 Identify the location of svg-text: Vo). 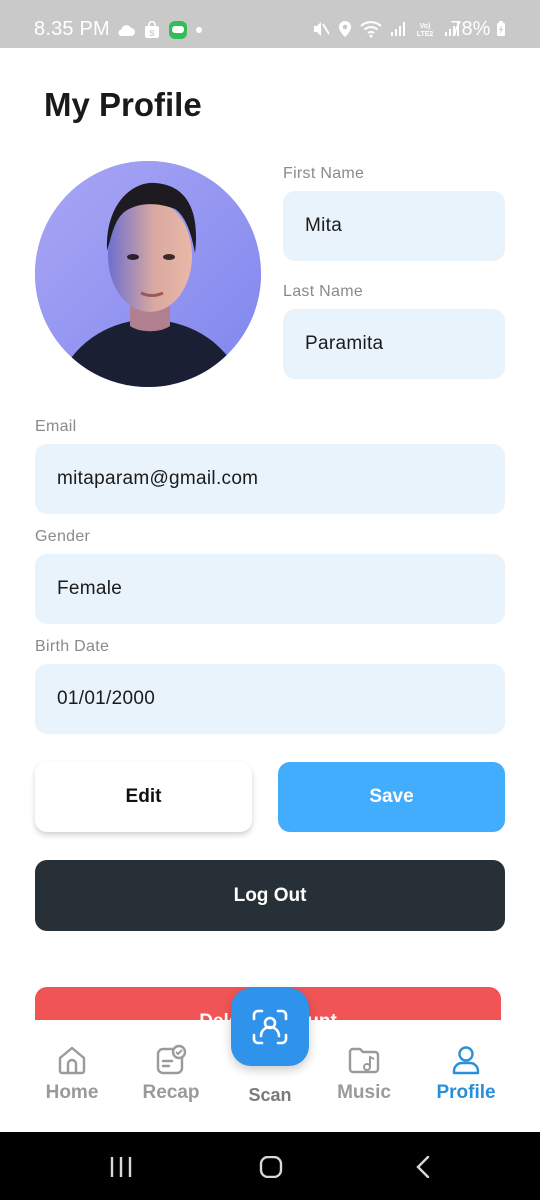
(425, 26).